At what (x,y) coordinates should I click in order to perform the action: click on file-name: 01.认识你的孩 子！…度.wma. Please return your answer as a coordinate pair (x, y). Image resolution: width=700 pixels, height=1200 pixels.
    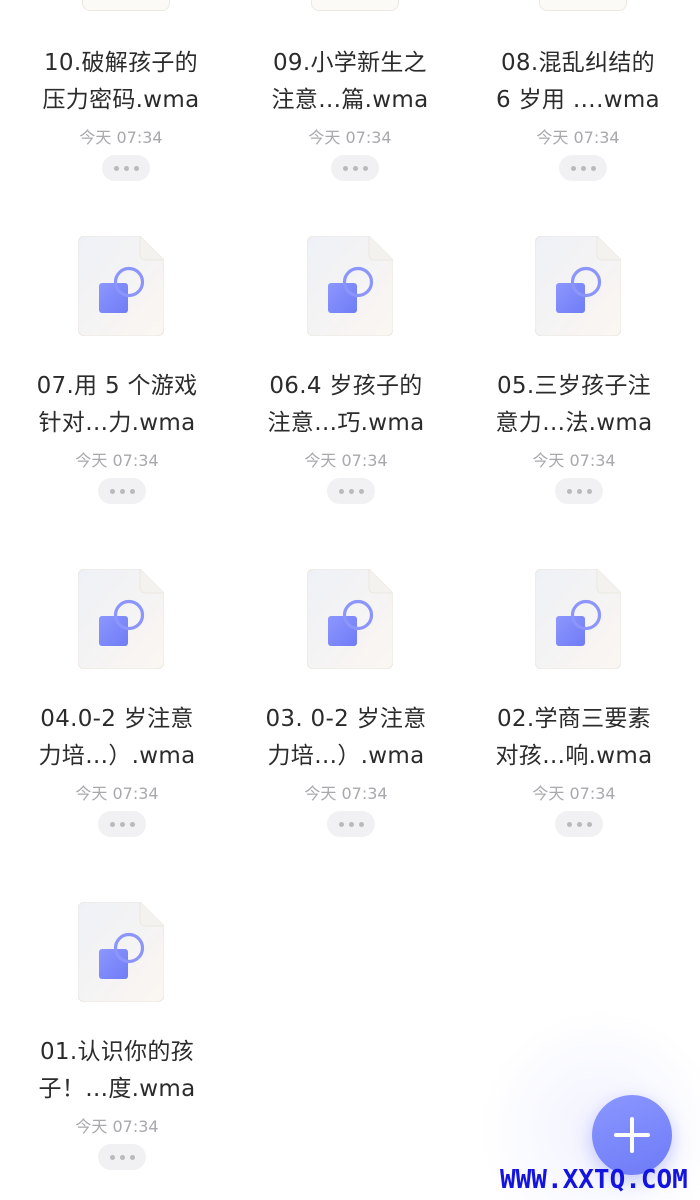
    Looking at the image, I should click on (117, 1070).